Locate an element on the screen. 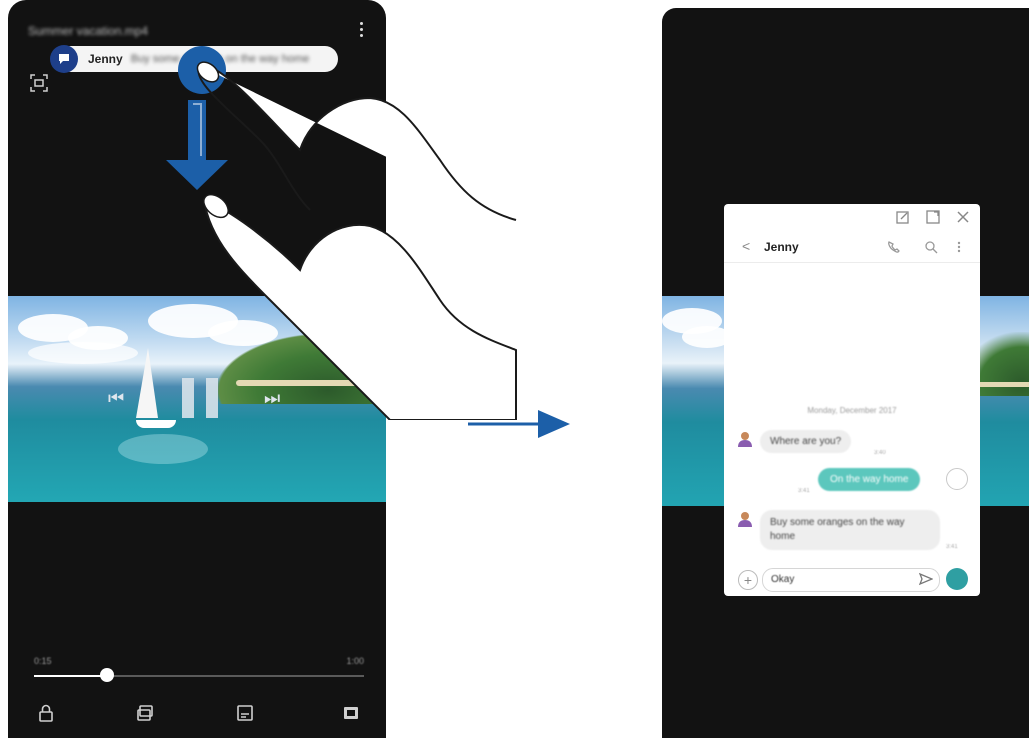 This screenshot has width=1029, height=738. seek-bar is located at coordinates (199, 676).